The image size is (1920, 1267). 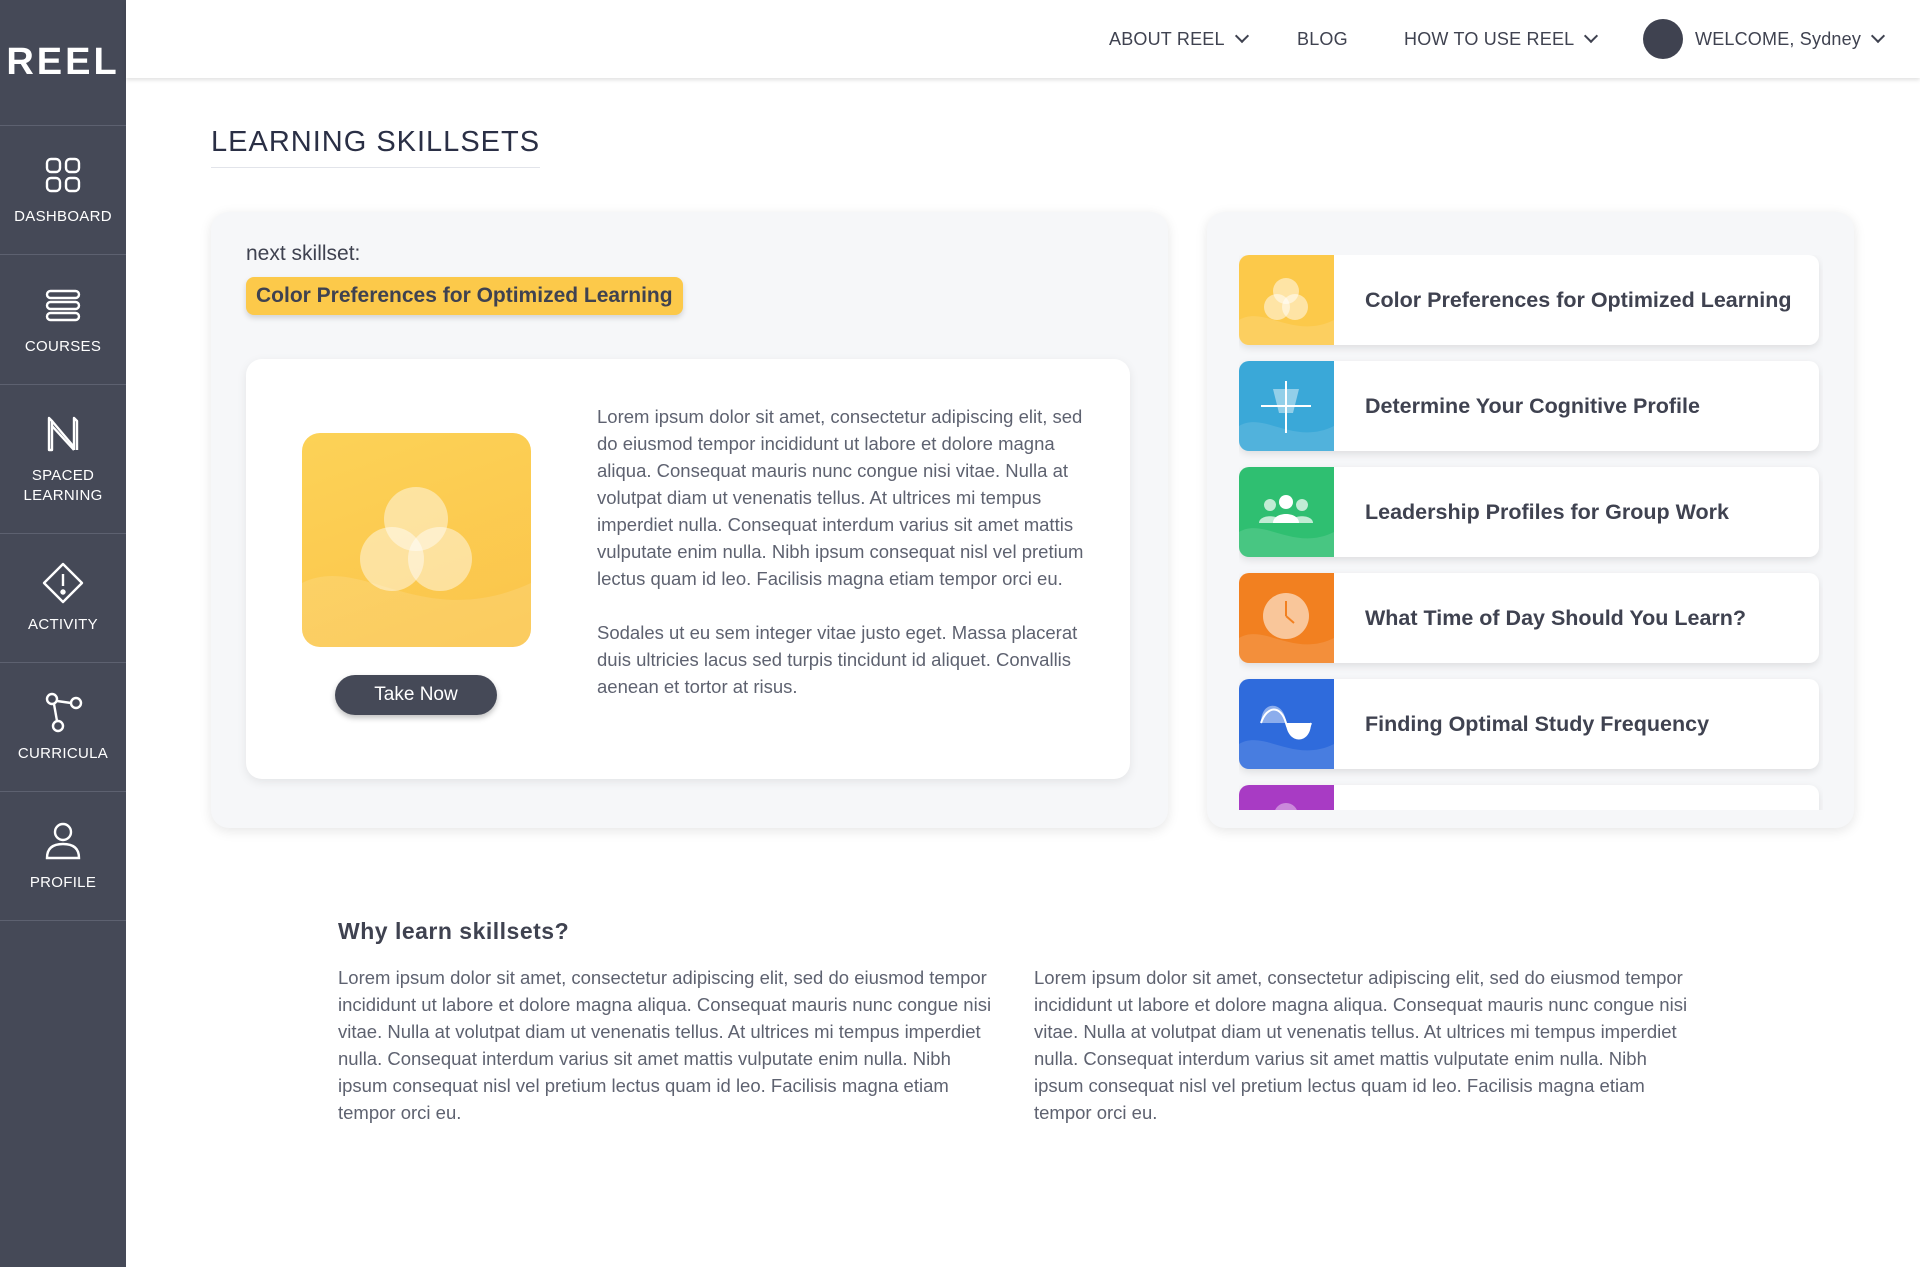 I want to click on skillset-name: Finding Optimal Study Frequency, so click(x=1537, y=723).